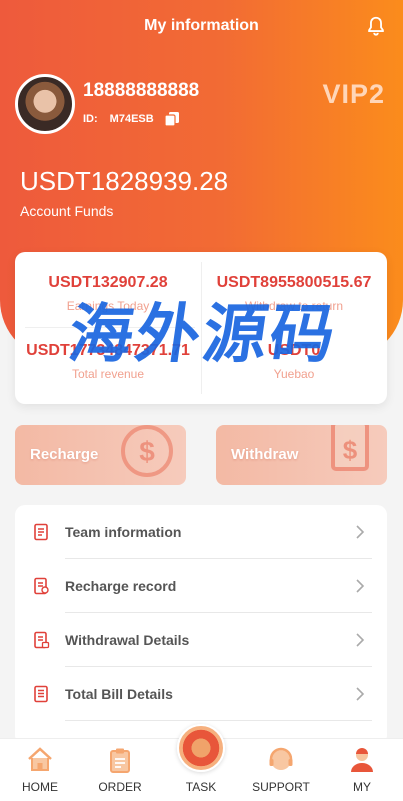  I want to click on receipt-icon, so click(41, 586).